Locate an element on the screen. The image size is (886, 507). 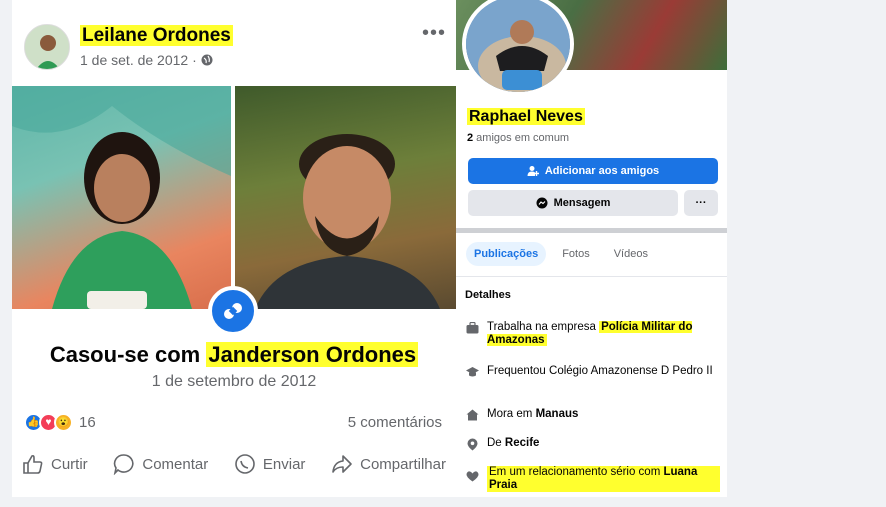
profile-name: Raphael Neves is located at coordinates (526, 117).